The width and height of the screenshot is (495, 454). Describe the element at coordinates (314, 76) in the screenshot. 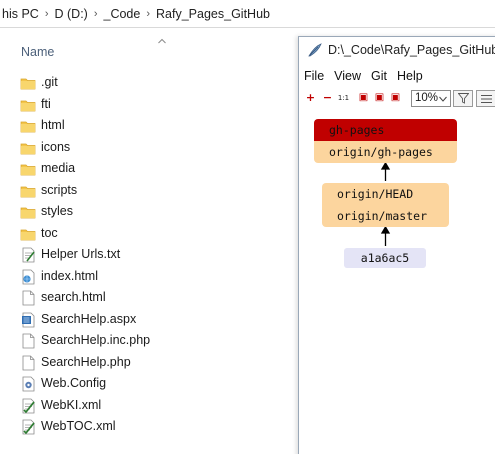

I see `menu-file: File` at that location.